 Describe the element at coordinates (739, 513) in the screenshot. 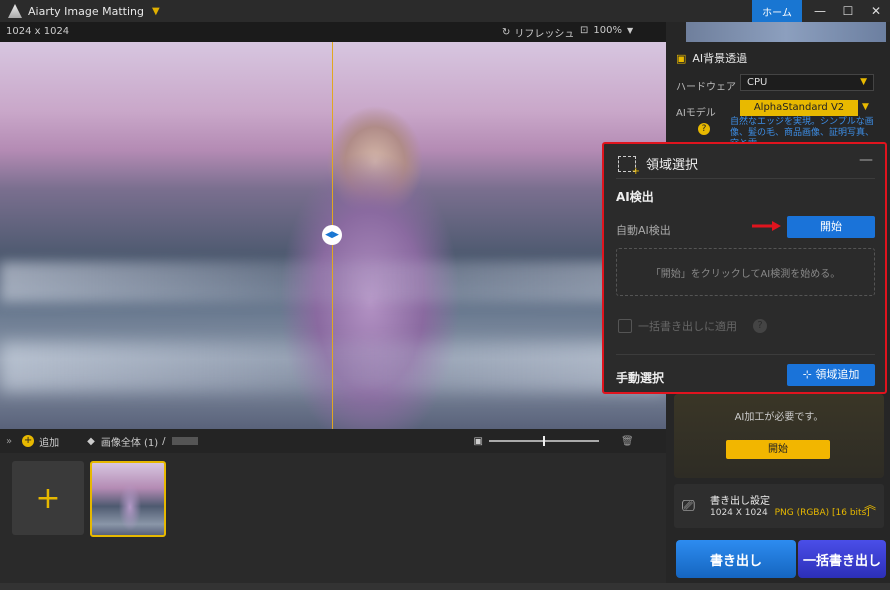

I see `export-size: 1024 X 1024` at that location.